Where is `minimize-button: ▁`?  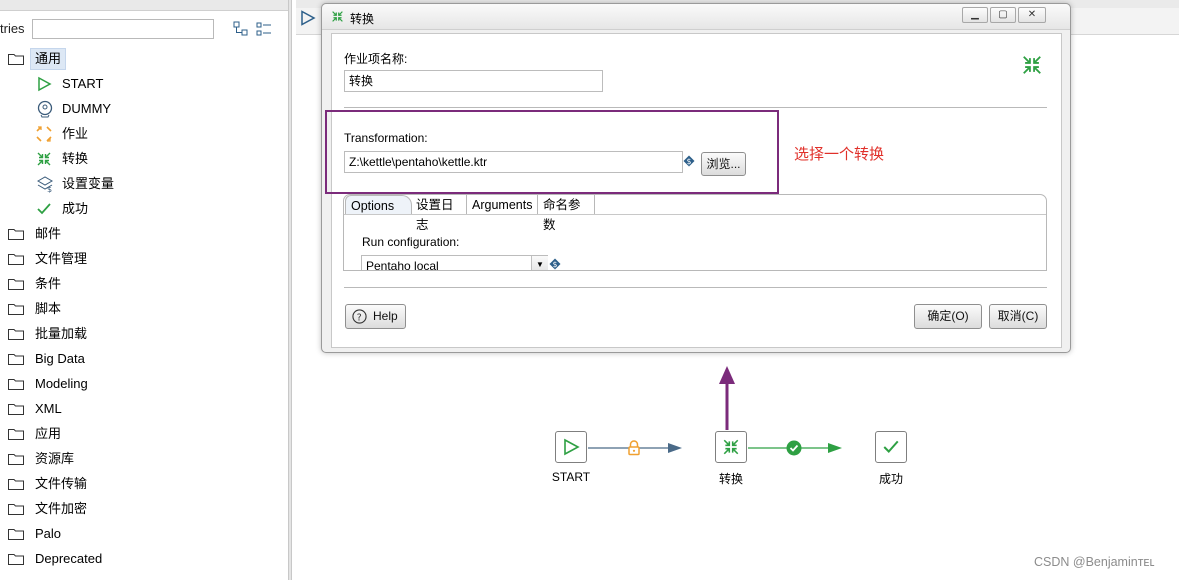 minimize-button: ▁ is located at coordinates (975, 15).